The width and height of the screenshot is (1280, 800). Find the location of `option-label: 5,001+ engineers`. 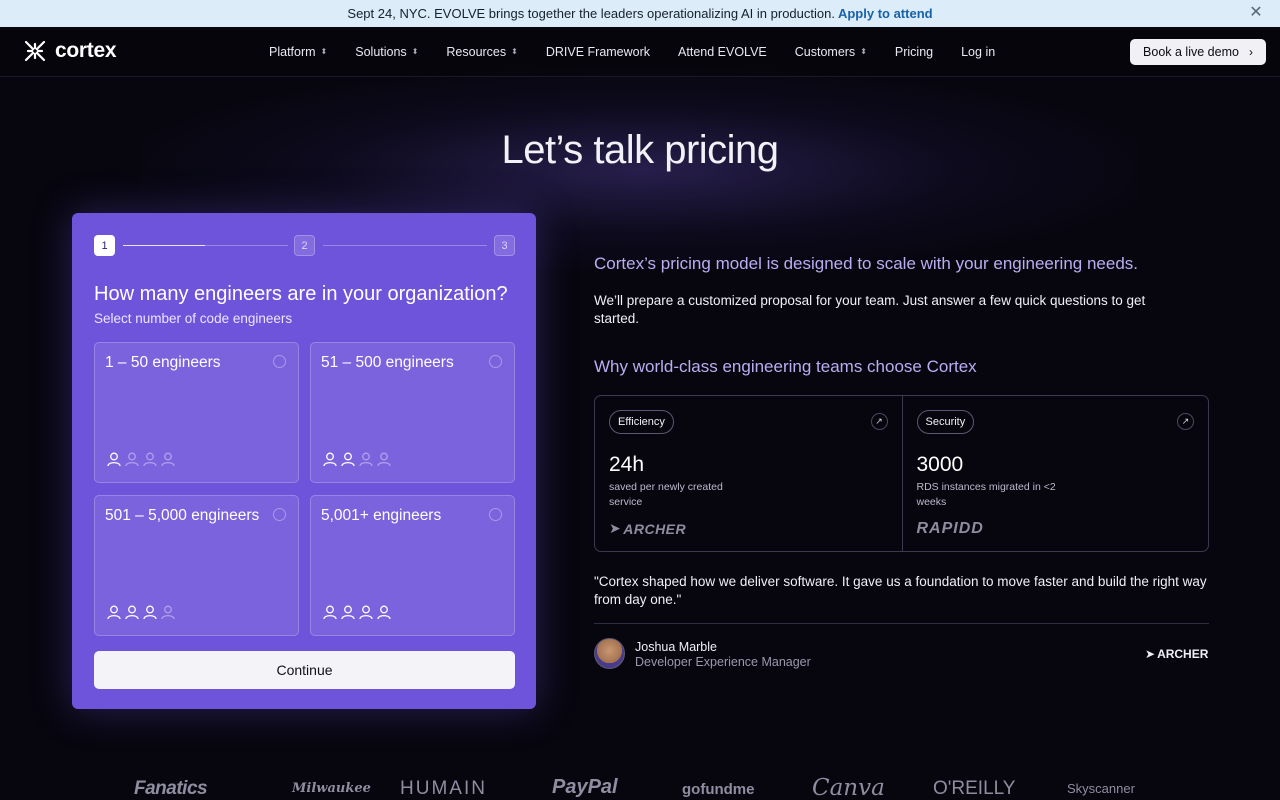

option-label: 5,001+ engineers is located at coordinates (381, 515).